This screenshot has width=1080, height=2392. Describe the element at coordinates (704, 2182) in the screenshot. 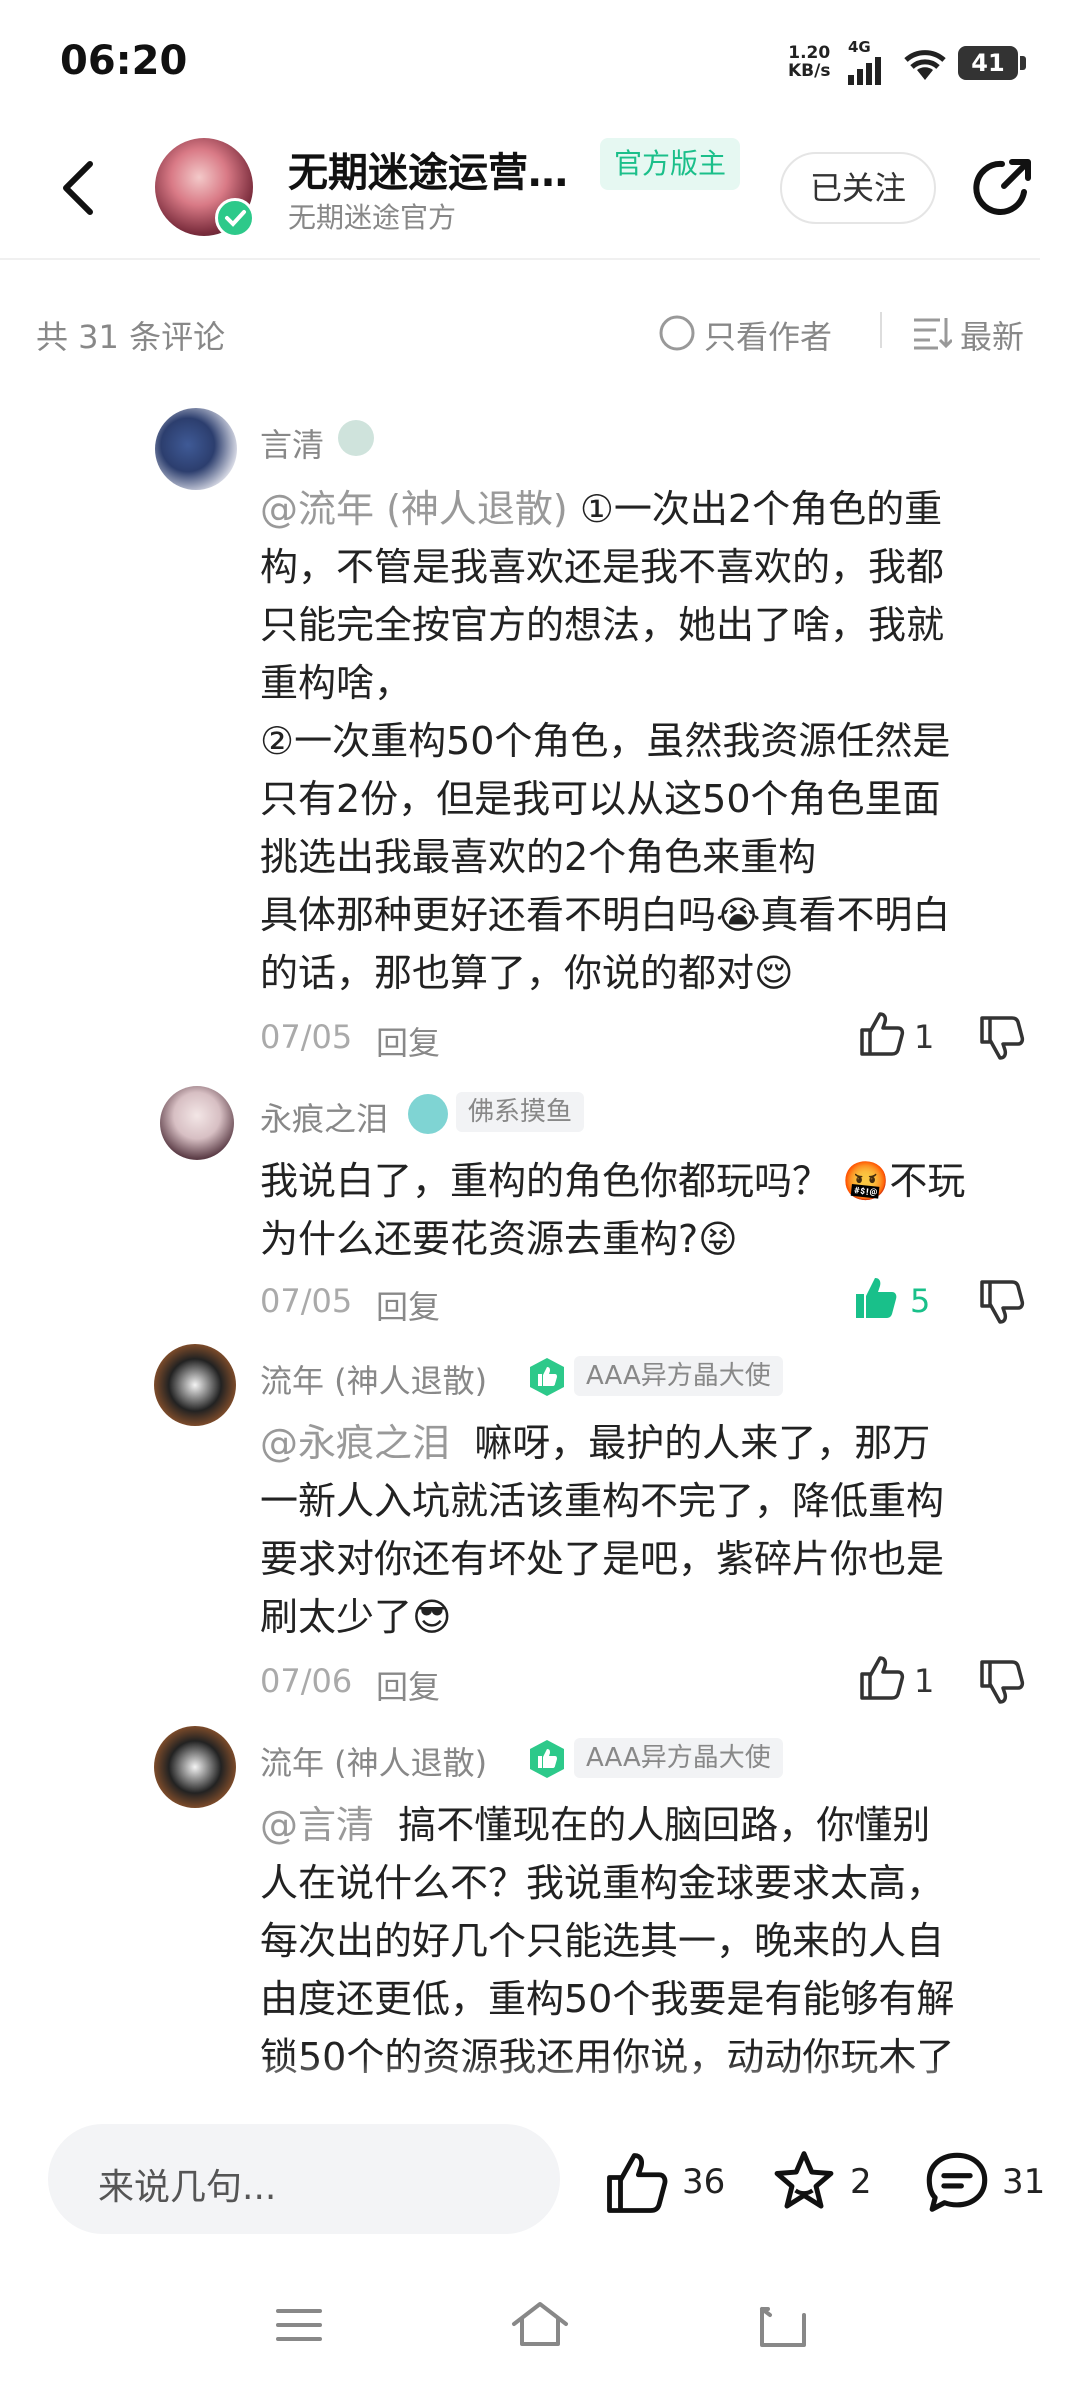

I see `post-like-count: 36` at that location.